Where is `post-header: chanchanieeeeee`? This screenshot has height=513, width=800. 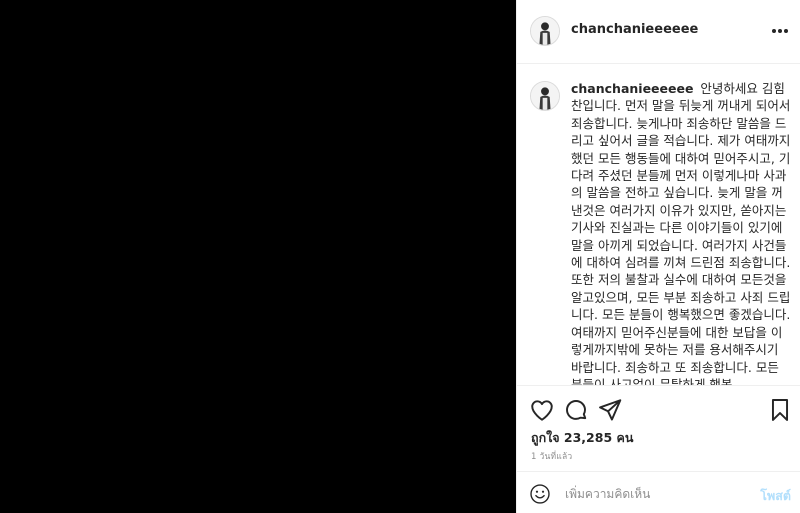 post-header: chanchanieeeeee is located at coordinates (658, 32).